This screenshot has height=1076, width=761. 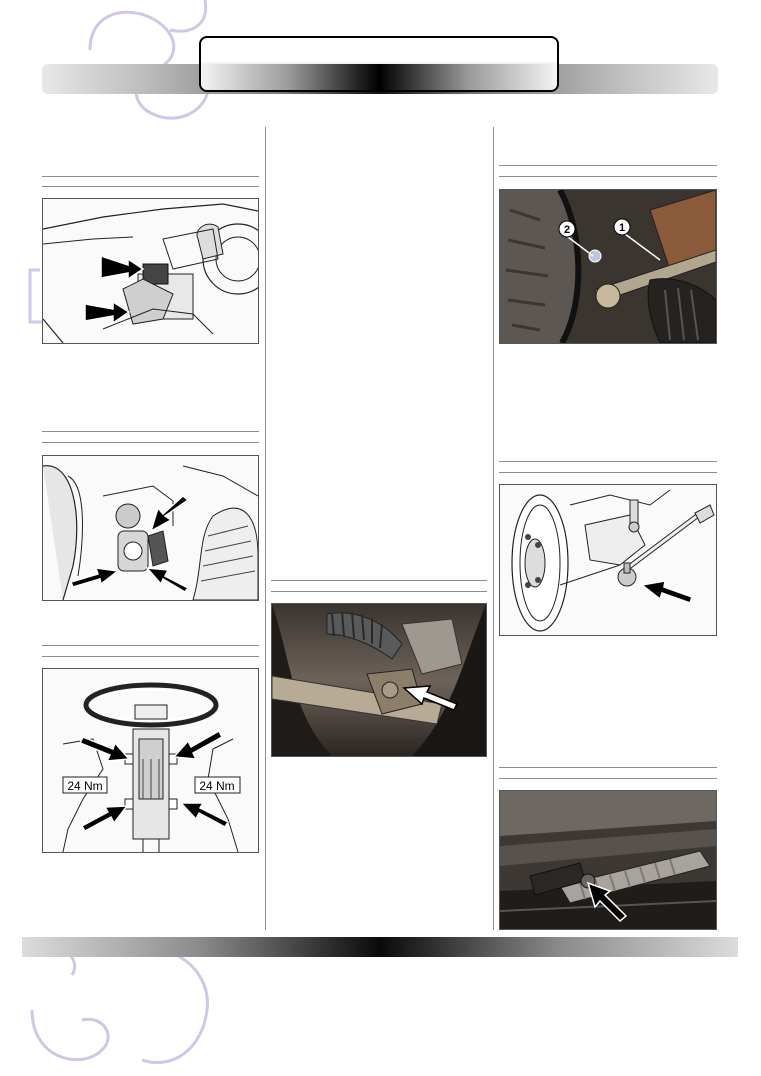 I want to click on column-separator-right, so click(x=493, y=528).